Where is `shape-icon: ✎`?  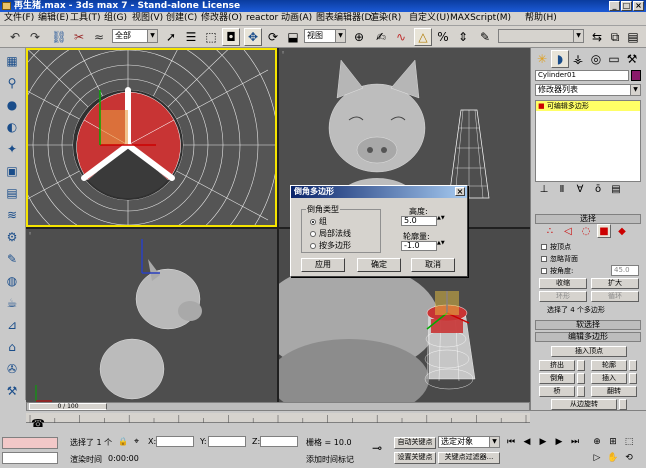 shape-icon: ✎ is located at coordinates (12, 259).